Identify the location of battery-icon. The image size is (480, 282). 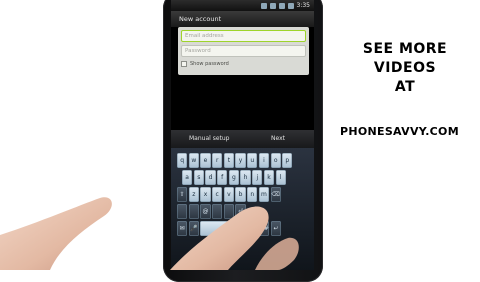
(290, 5).